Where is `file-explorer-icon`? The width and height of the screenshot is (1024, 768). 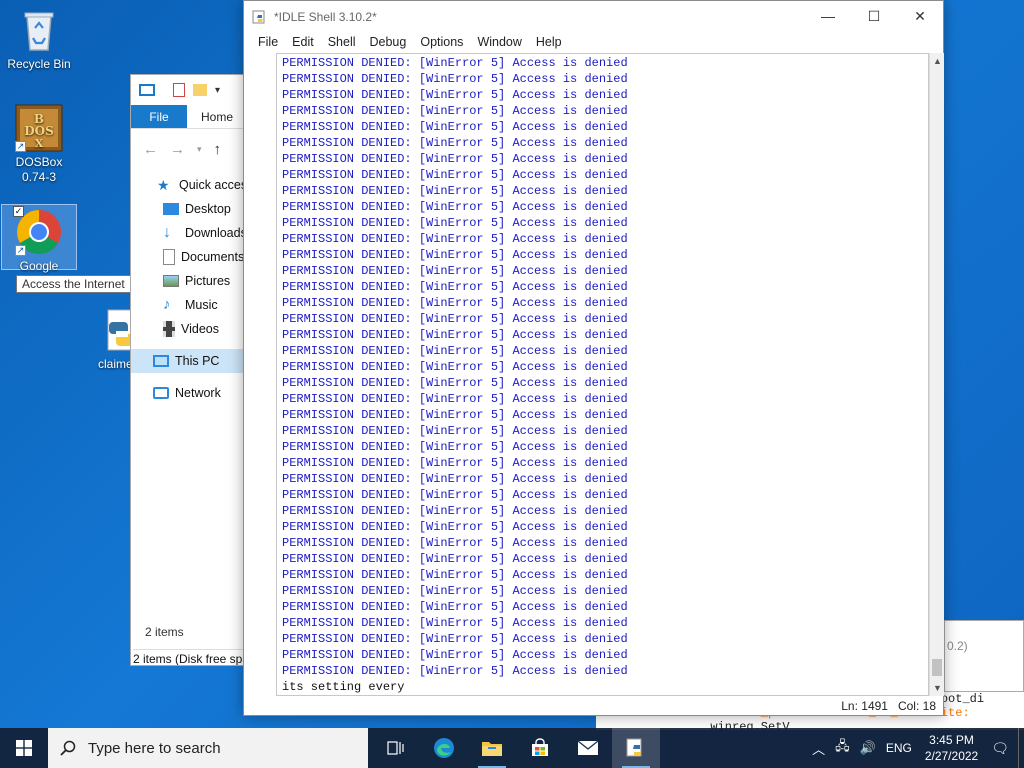 file-explorer-icon is located at coordinates (492, 749).